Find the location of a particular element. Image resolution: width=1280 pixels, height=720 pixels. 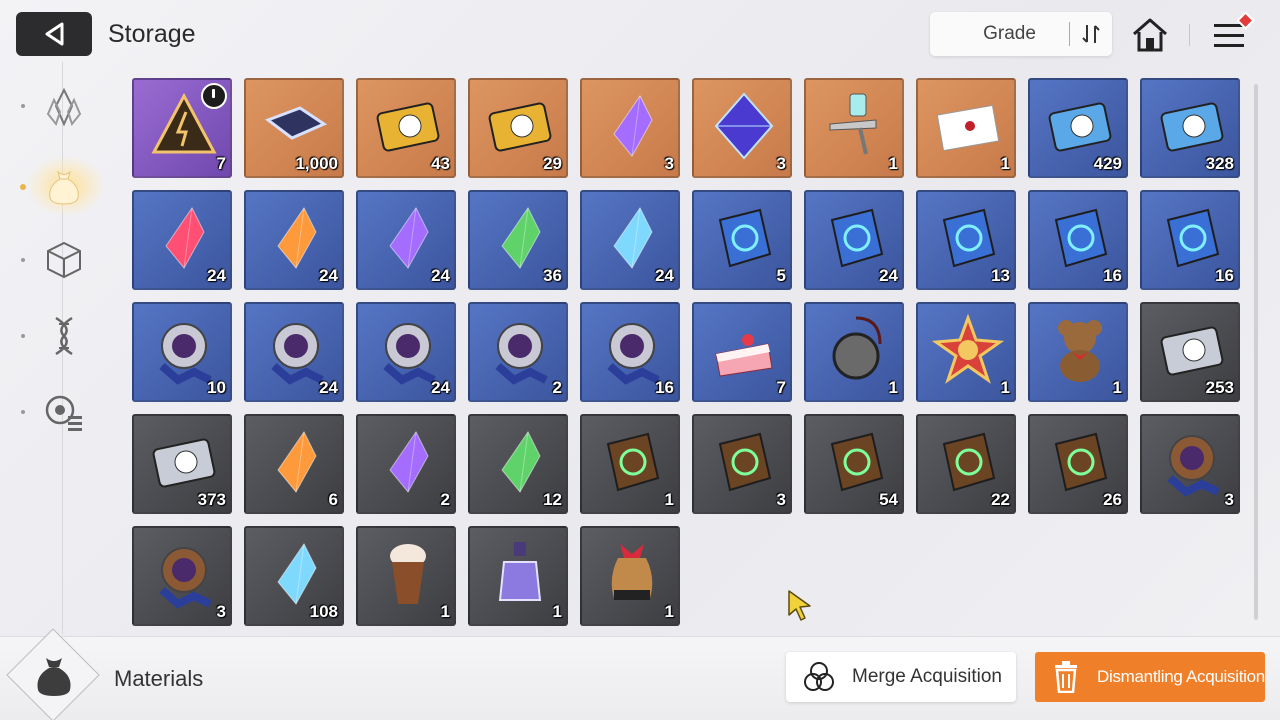

star-emblem-icon is located at coordinates (520, 350).